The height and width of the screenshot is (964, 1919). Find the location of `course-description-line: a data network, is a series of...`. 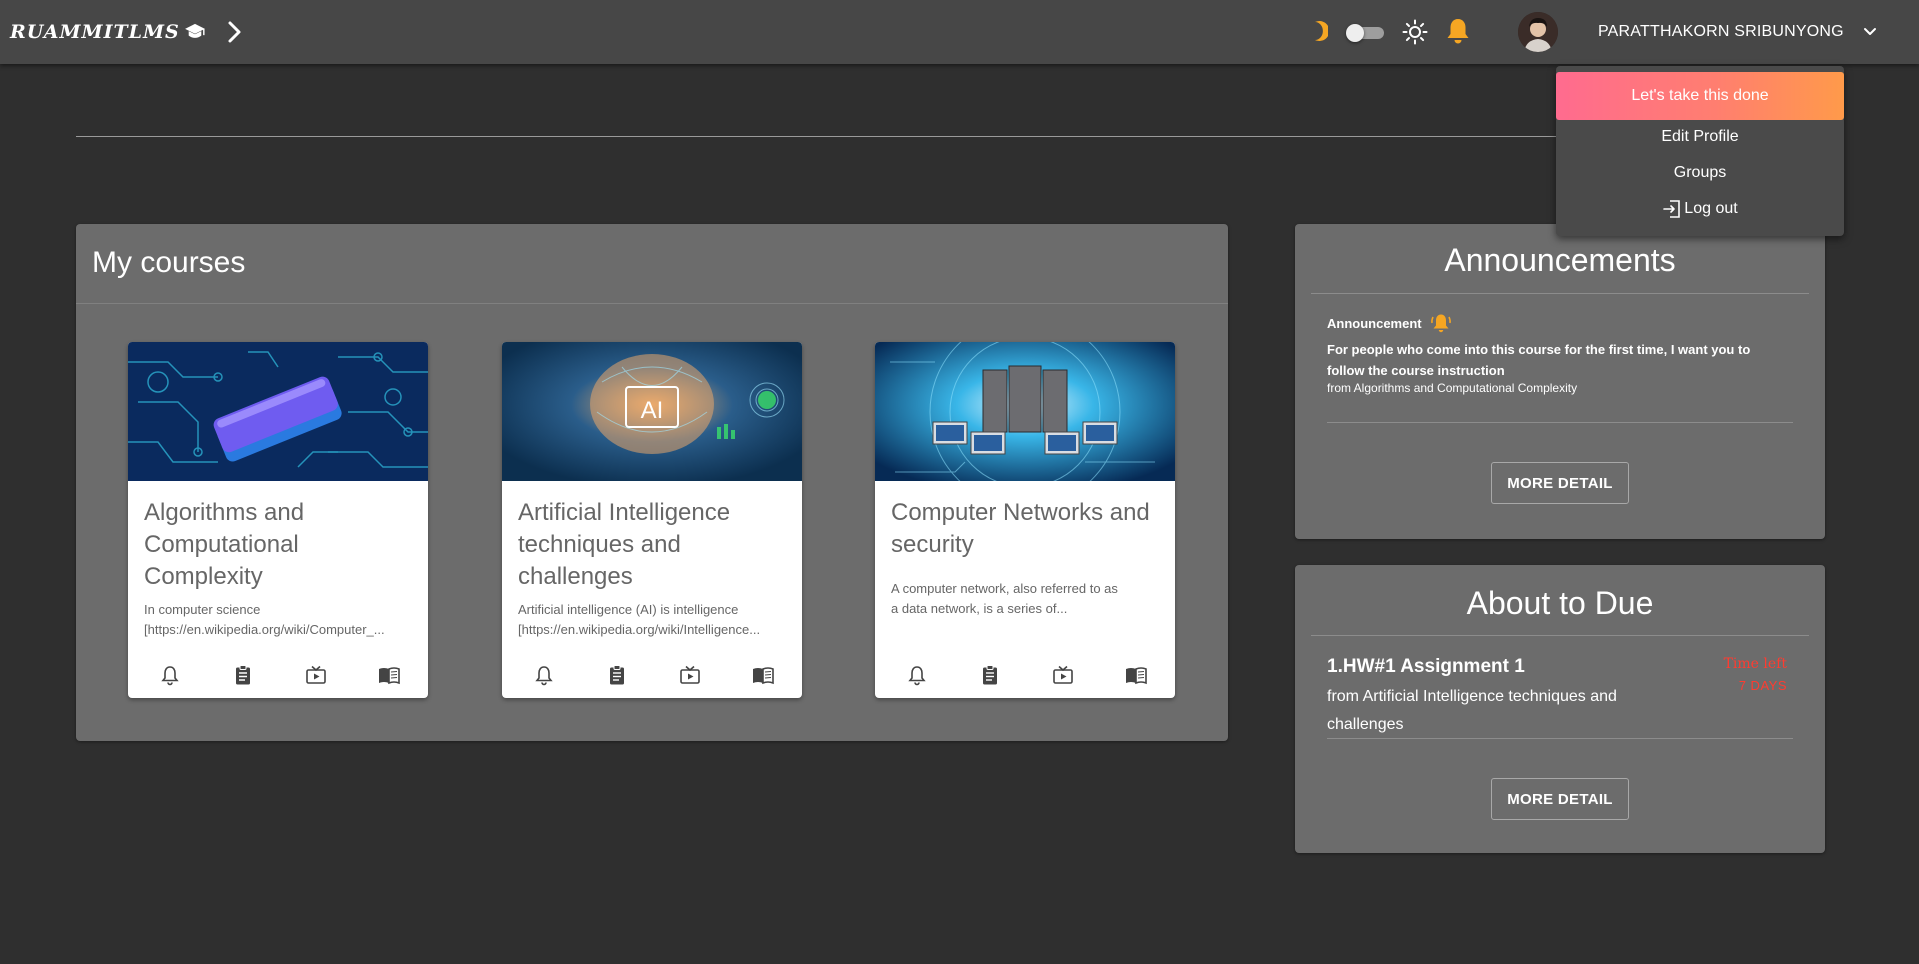

course-description-line: a data network, is a series of... is located at coordinates (979, 608).